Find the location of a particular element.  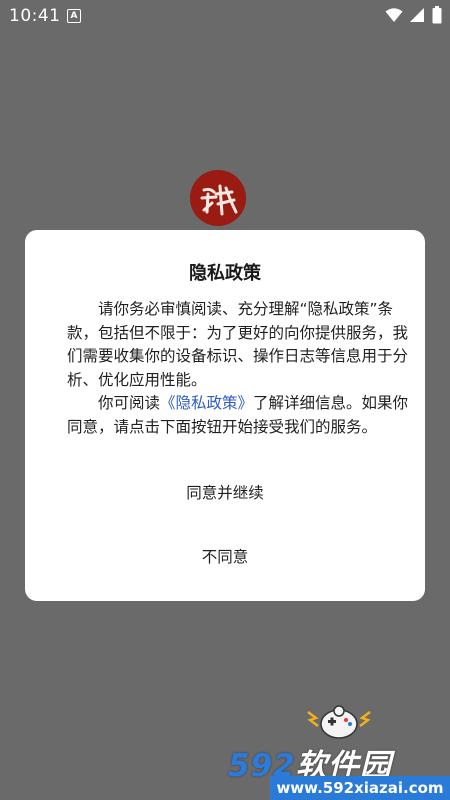

privacy-policy-link: 《隐私政策》 is located at coordinates (206, 403).